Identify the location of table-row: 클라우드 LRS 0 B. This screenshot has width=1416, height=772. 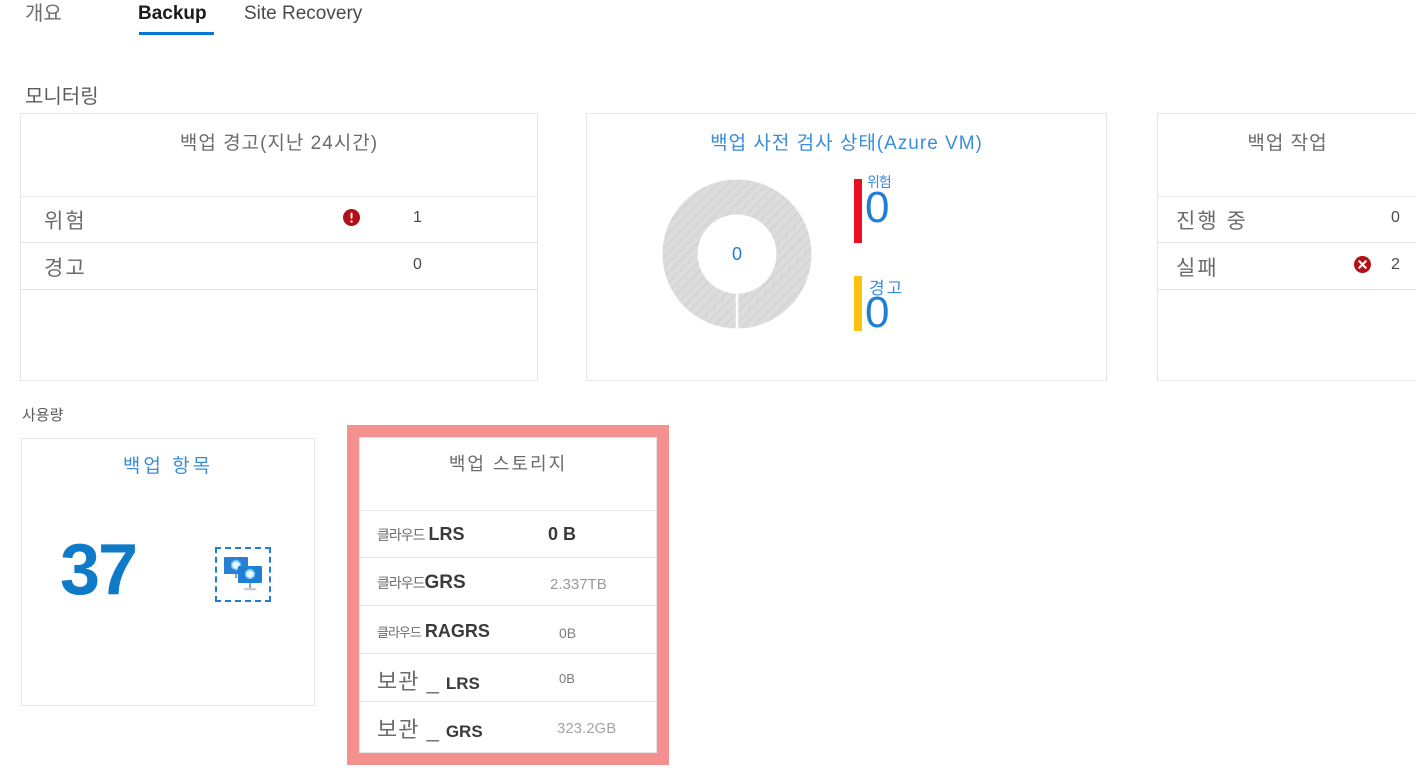
(508, 534).